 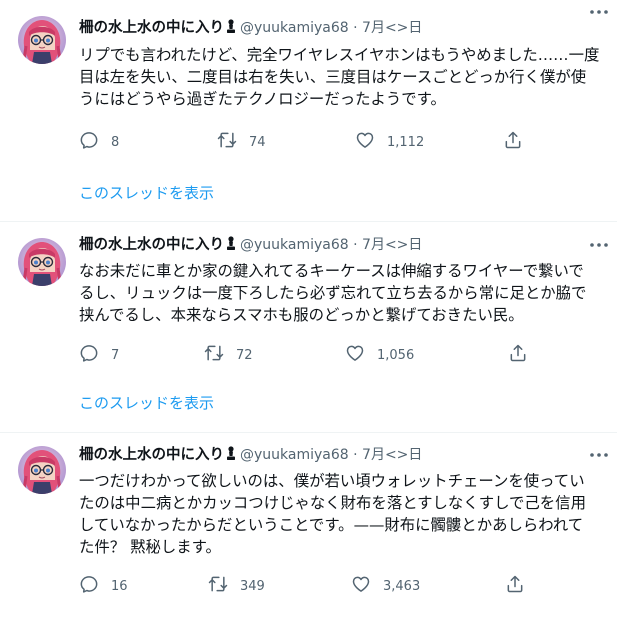 What do you see at coordinates (244, 355) in the screenshot?
I see `retweet-count: 72` at bounding box center [244, 355].